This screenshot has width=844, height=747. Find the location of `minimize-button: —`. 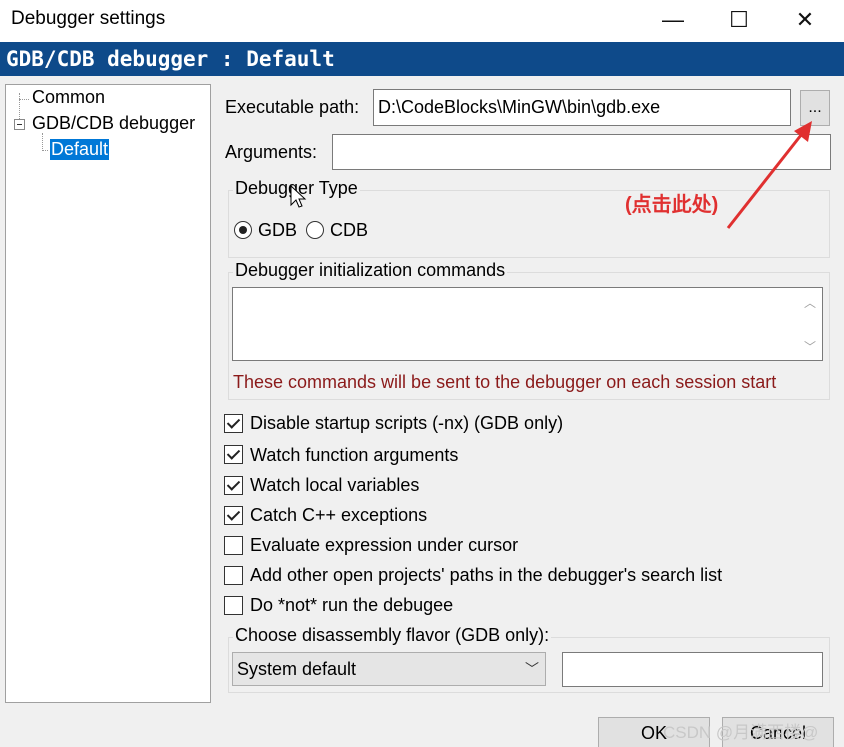

minimize-button: — is located at coordinates (673, 20).